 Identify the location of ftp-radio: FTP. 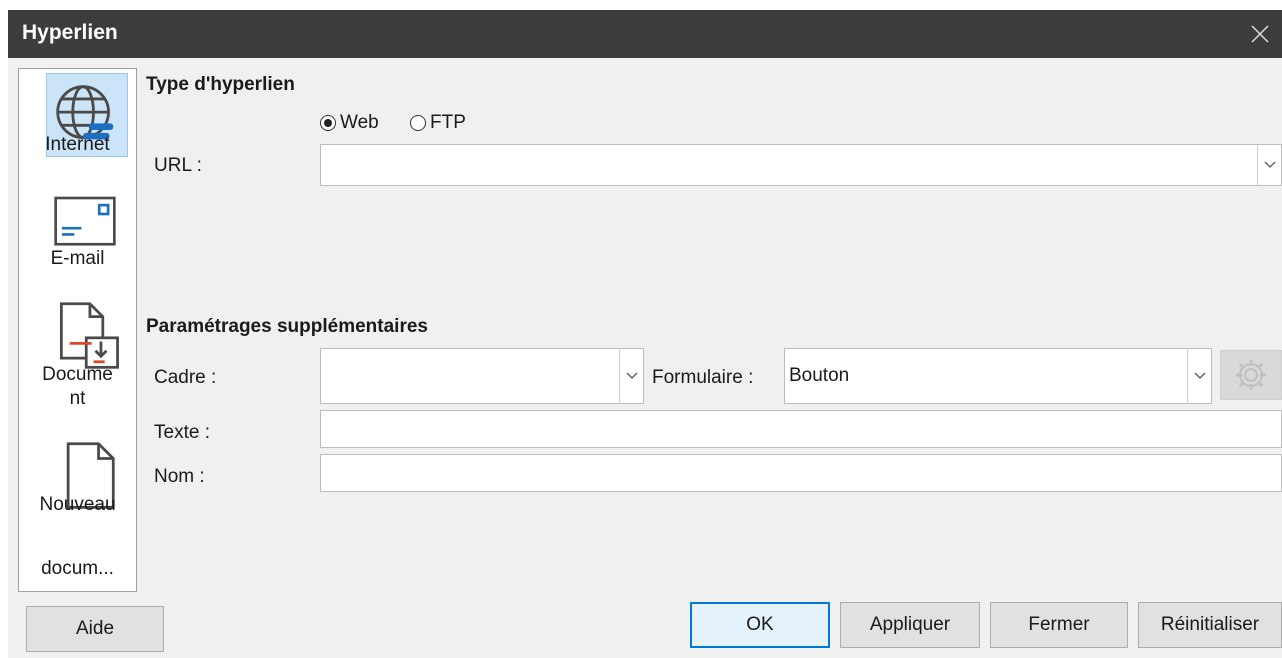
(438, 123).